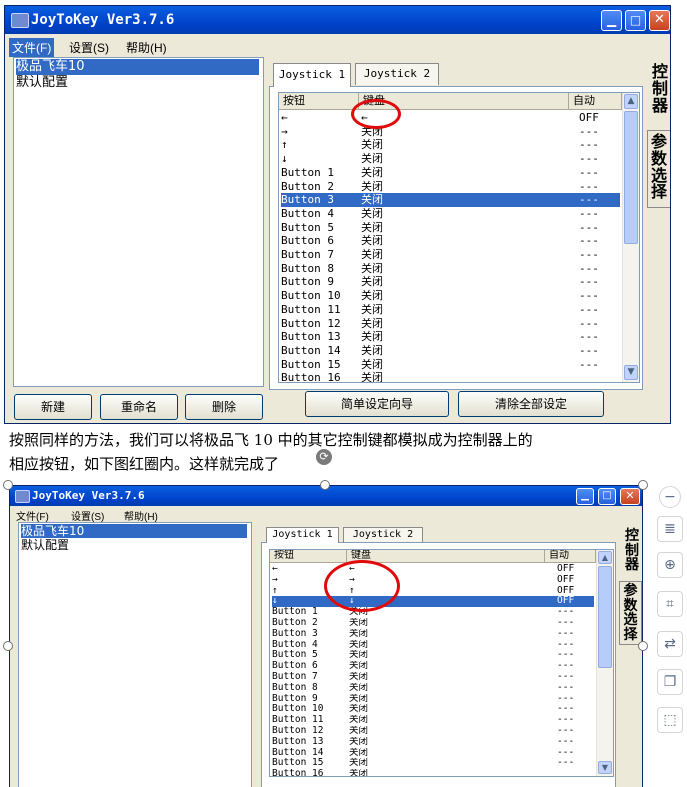 This screenshot has width=687, height=787. Describe the element at coordinates (643, 646) in the screenshot. I see `resize-handle-middle-right` at that location.